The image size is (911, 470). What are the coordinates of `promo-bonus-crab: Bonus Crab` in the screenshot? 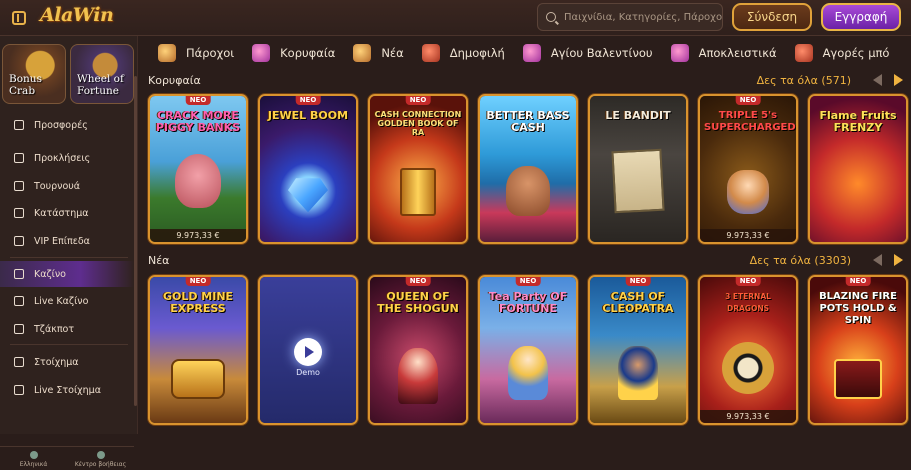 It's located at (34, 74).